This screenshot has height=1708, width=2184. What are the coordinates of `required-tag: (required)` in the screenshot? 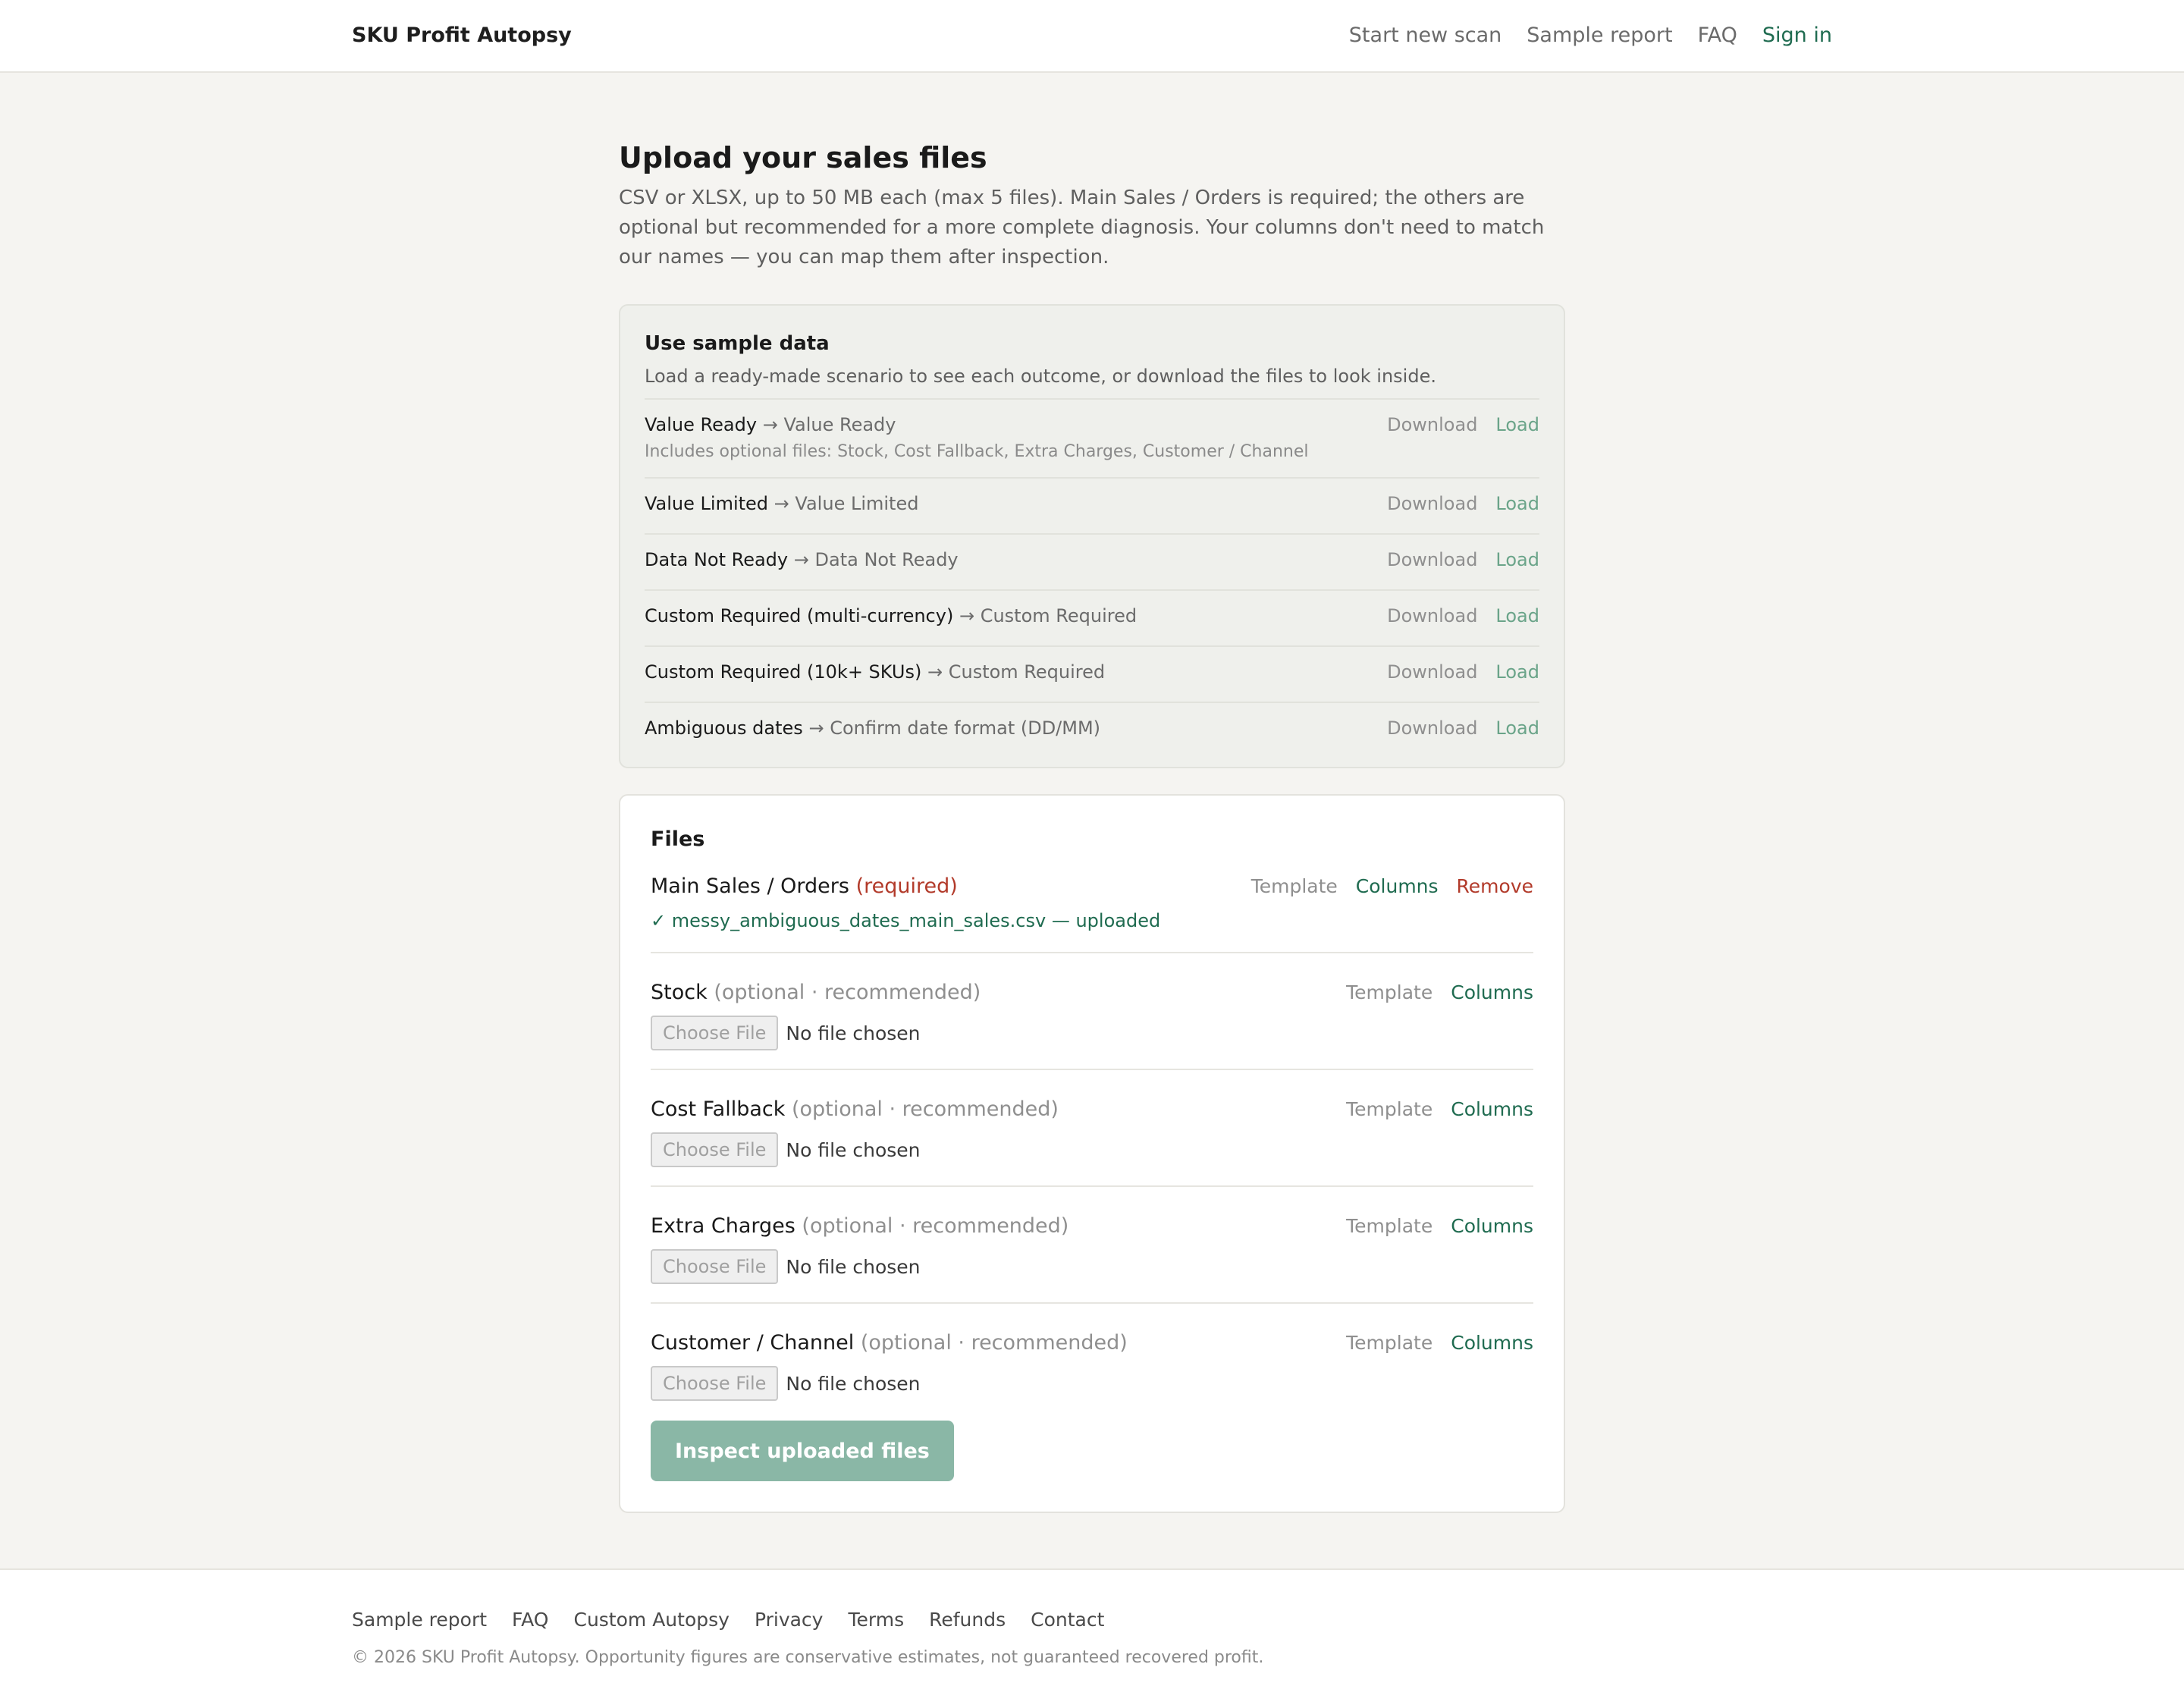 It's located at (906, 886).